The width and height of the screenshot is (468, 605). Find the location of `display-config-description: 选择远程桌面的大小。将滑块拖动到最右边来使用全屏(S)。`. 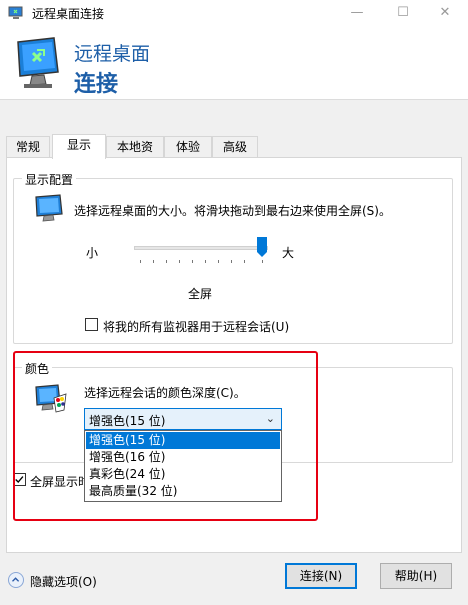

display-config-description: 选择远程桌面的大小。将滑块拖动到最右边来使用全屏(S)。 is located at coordinates (232, 211).